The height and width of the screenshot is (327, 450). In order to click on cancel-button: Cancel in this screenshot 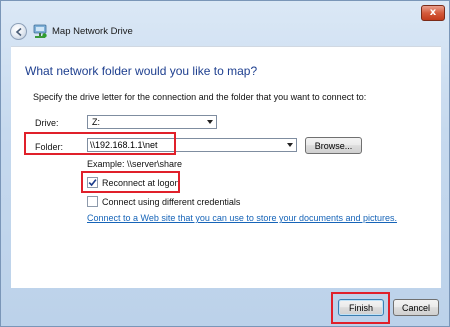, I will do `click(416, 307)`.